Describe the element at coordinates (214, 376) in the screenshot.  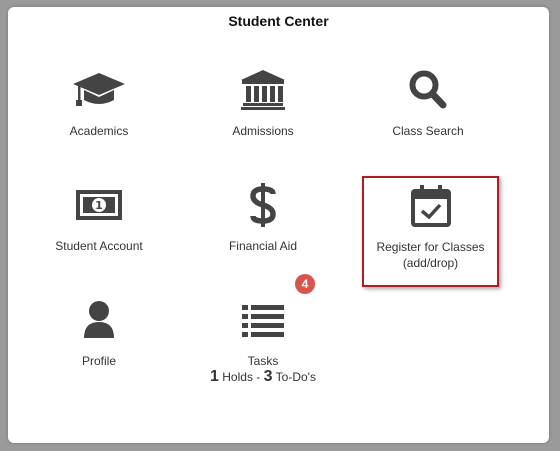
I see `holds-count: 1` at that location.